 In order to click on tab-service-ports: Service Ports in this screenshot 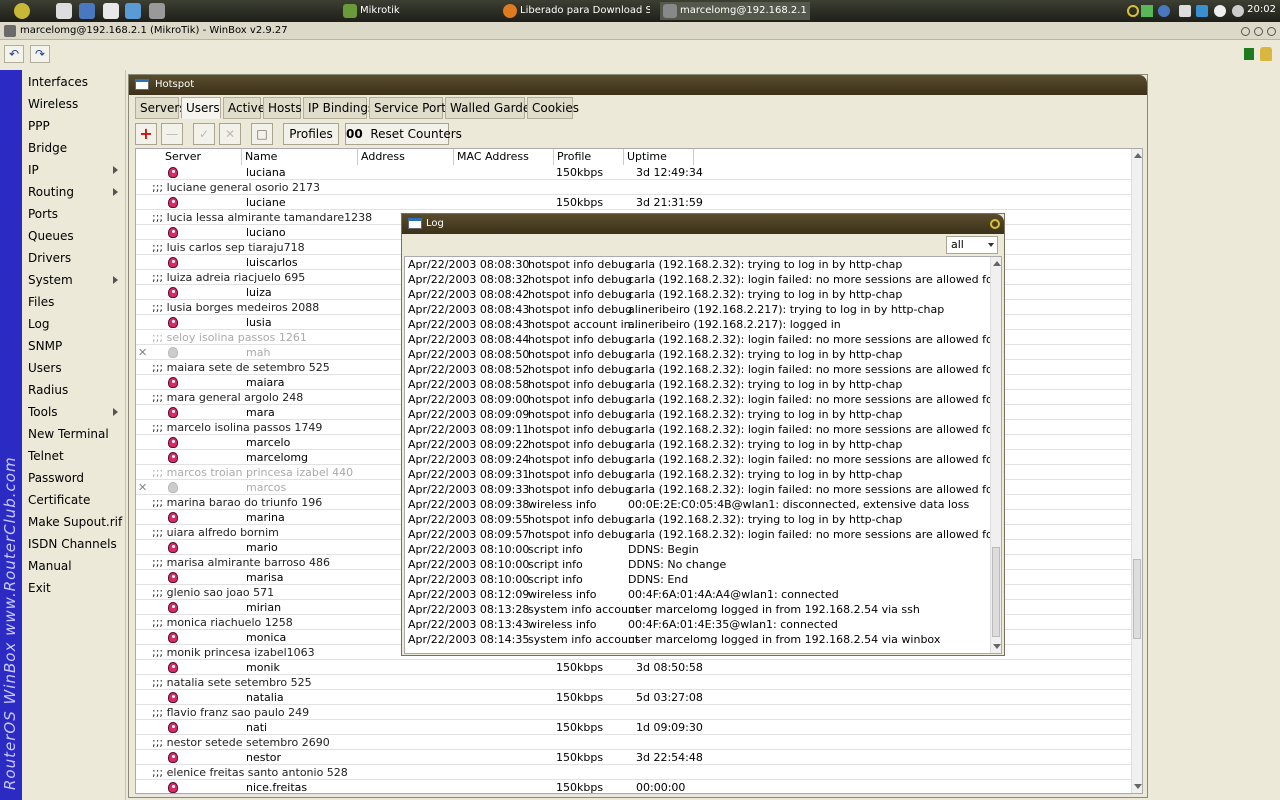, I will do `click(410, 108)`.